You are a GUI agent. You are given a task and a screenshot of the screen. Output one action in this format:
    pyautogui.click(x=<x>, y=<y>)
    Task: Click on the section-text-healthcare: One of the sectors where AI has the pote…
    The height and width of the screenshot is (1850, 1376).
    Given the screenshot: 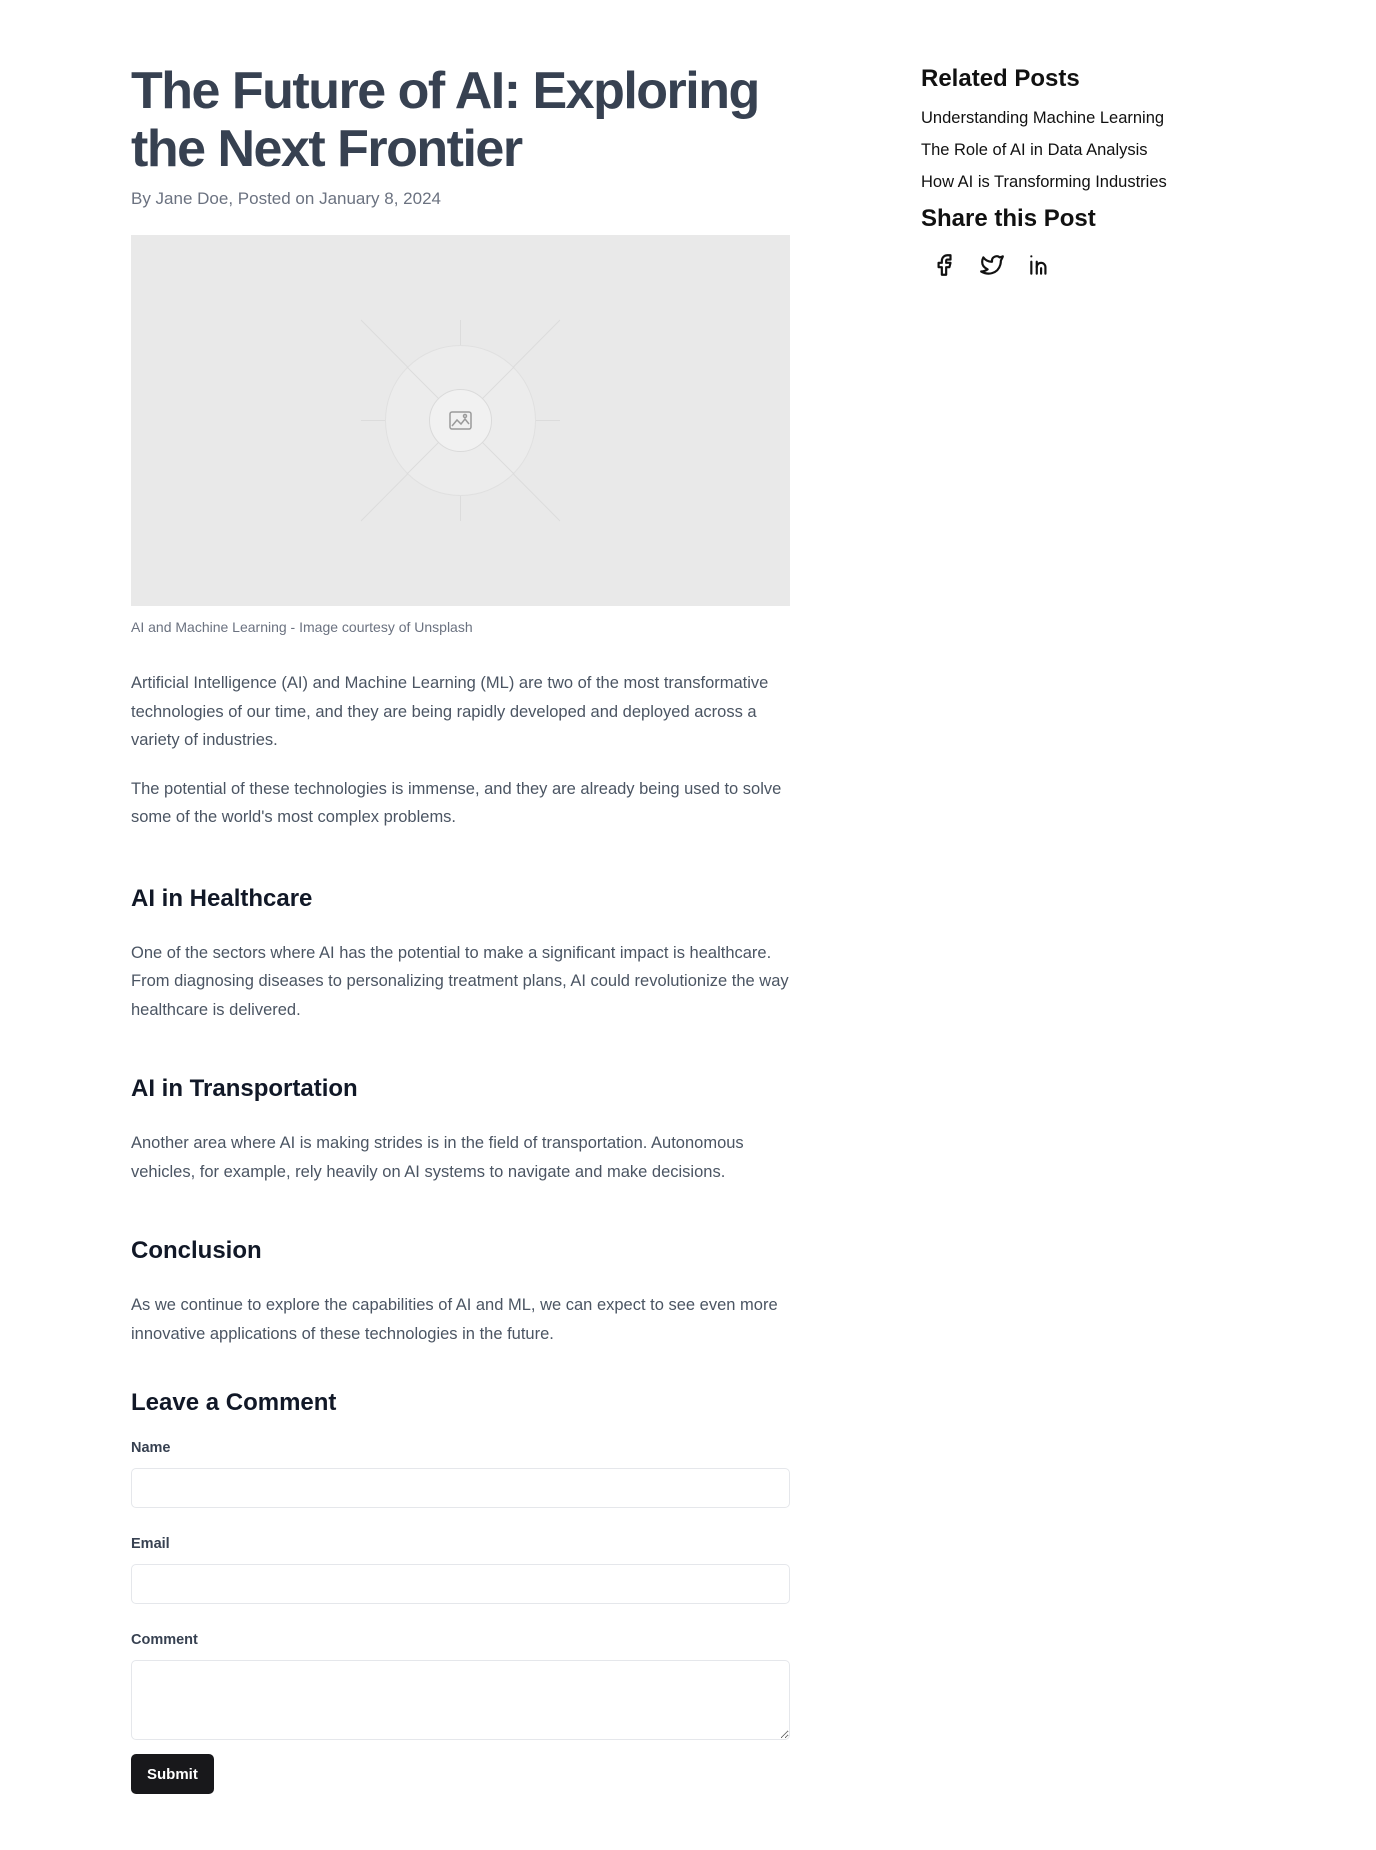 What is the action you would take?
    pyautogui.click(x=460, y=981)
    